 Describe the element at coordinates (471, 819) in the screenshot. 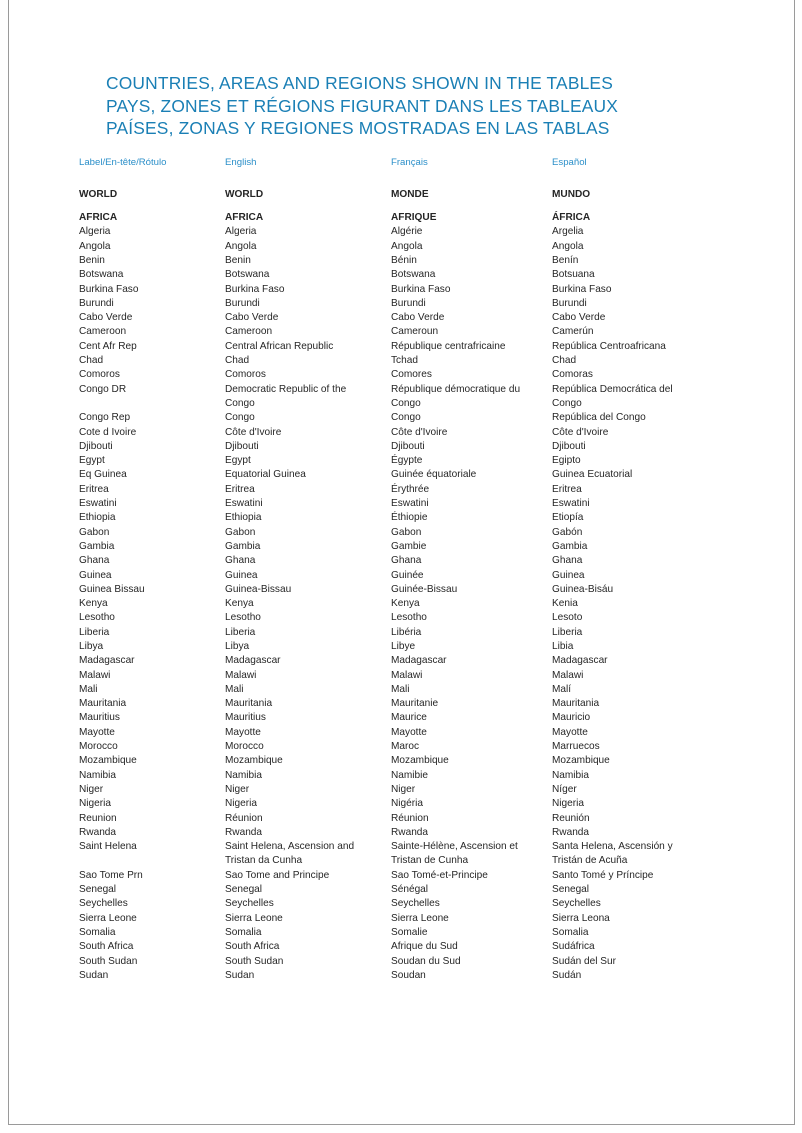

I see `cell-francais: Réunion` at that location.